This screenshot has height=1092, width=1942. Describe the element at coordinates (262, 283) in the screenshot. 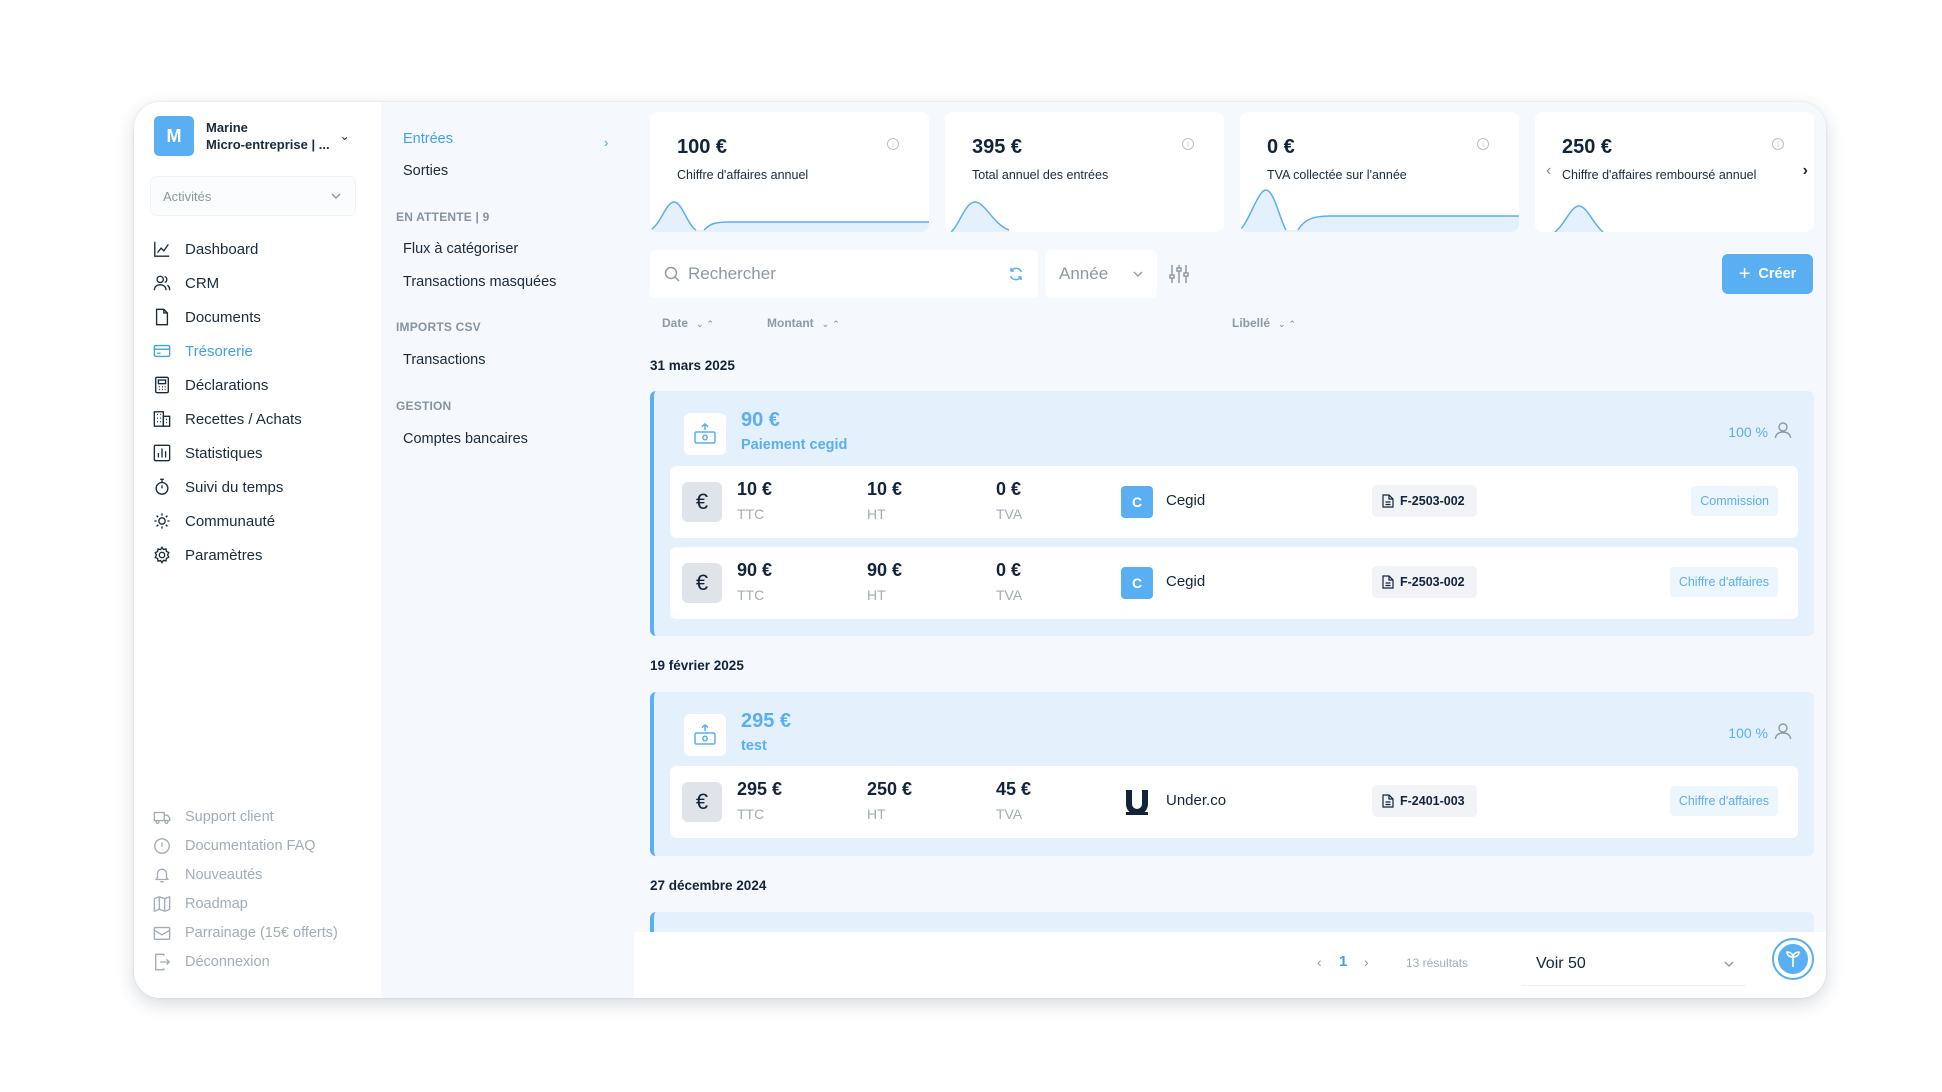

I see `nav-item-crm: CRM` at that location.